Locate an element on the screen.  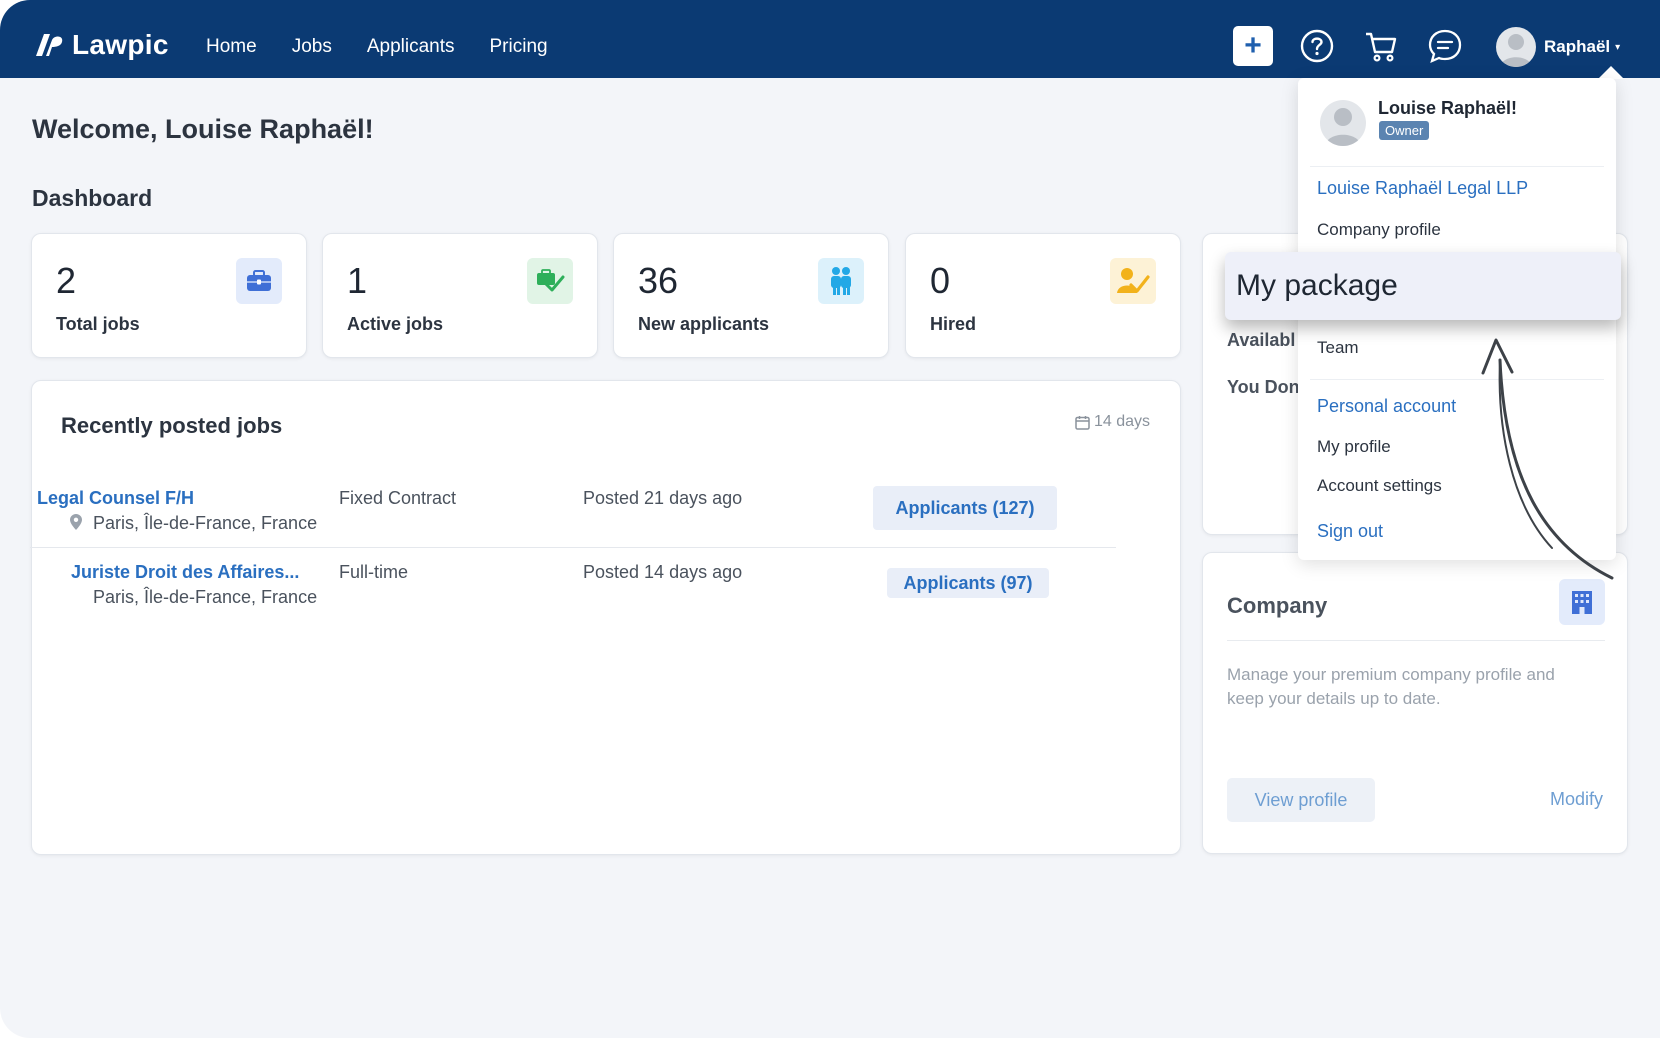
nav-pricing: Pricing is located at coordinates (519, 47).